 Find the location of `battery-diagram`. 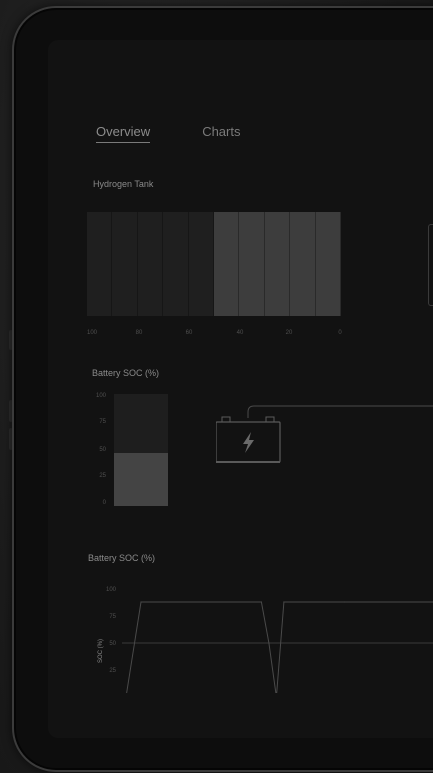

battery-diagram is located at coordinates (324, 439).